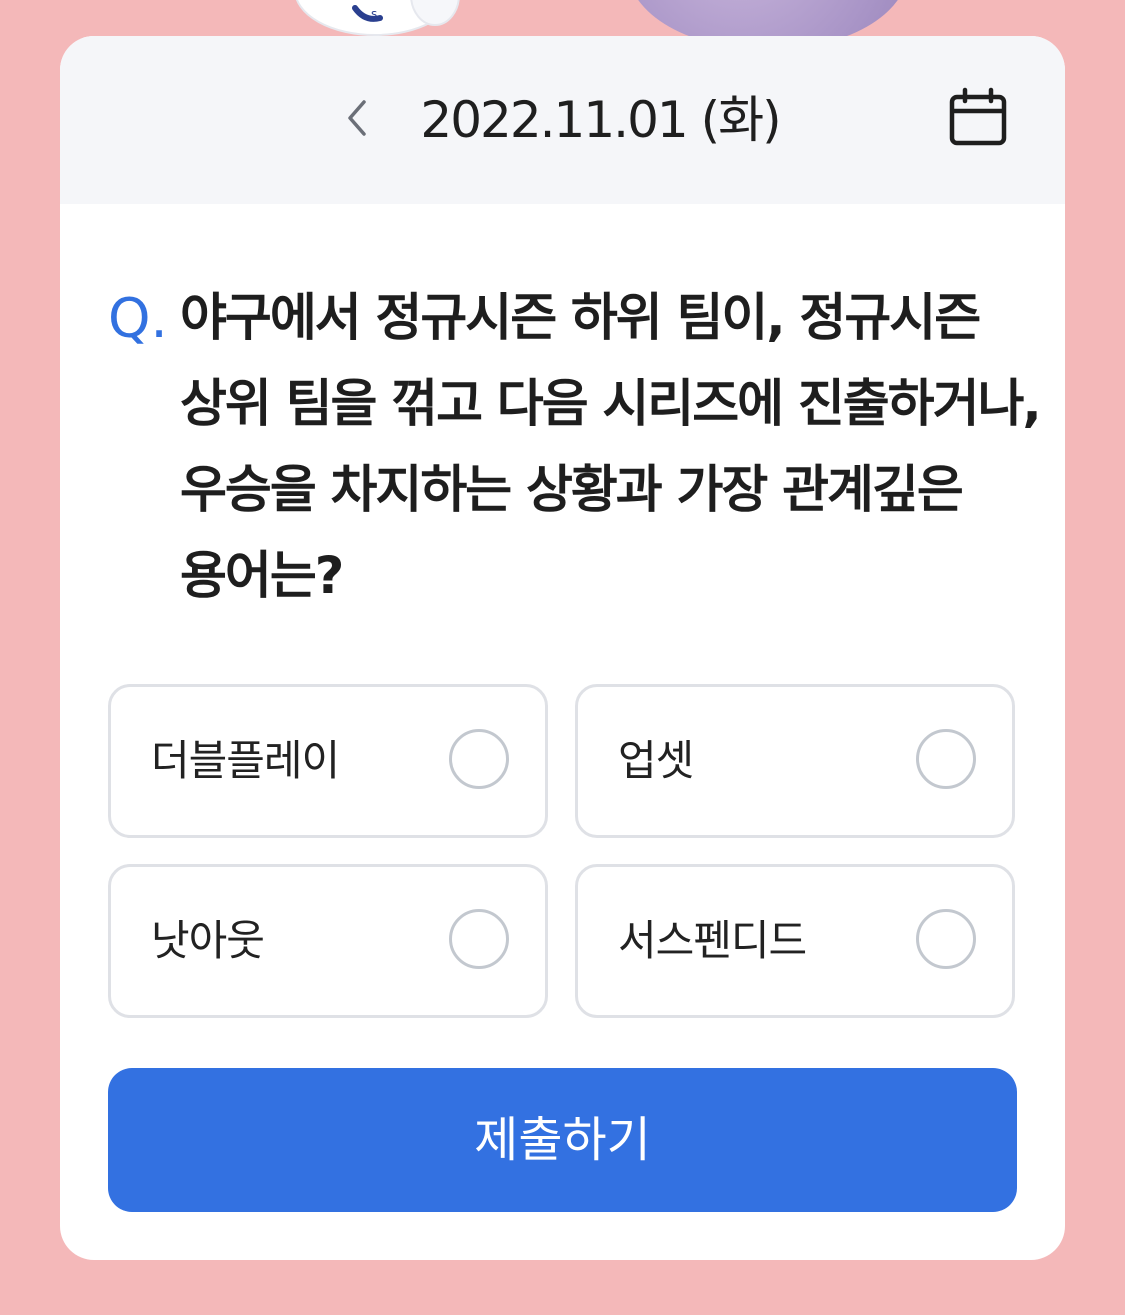  I want to click on option-label: 업셋, so click(656, 760).